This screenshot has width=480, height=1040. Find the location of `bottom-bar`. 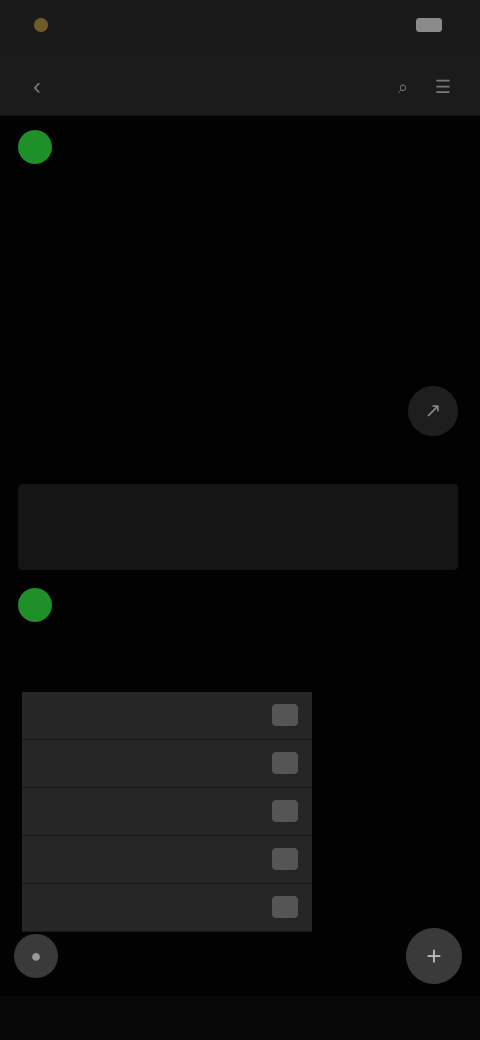

bottom-bar is located at coordinates (240, 1018).